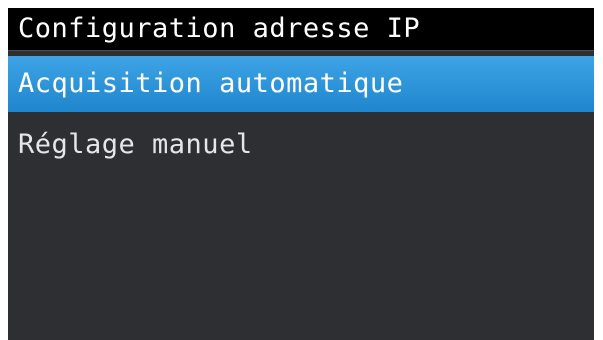 The width and height of the screenshot is (603, 340). Describe the element at coordinates (211, 83) in the screenshot. I see `menu-item-label: Acquisition automatique` at that location.